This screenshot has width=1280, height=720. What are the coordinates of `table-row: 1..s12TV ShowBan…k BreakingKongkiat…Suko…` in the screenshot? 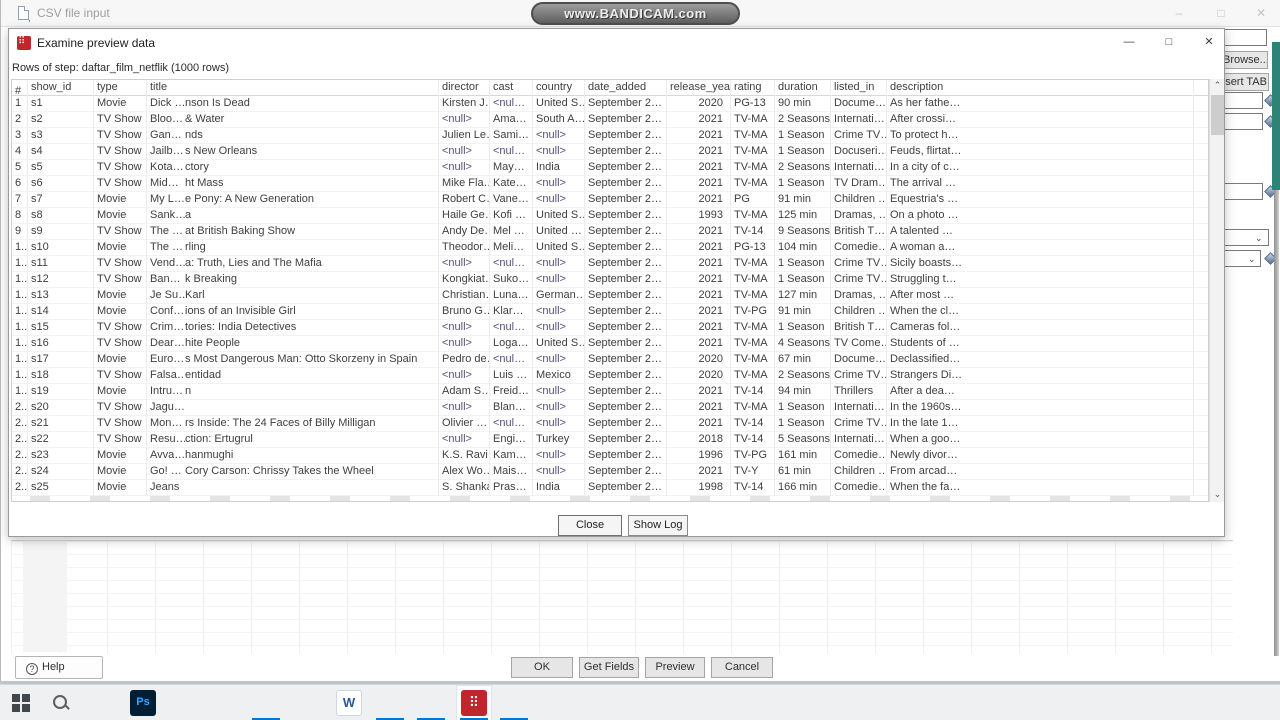 It's located at (610, 280).